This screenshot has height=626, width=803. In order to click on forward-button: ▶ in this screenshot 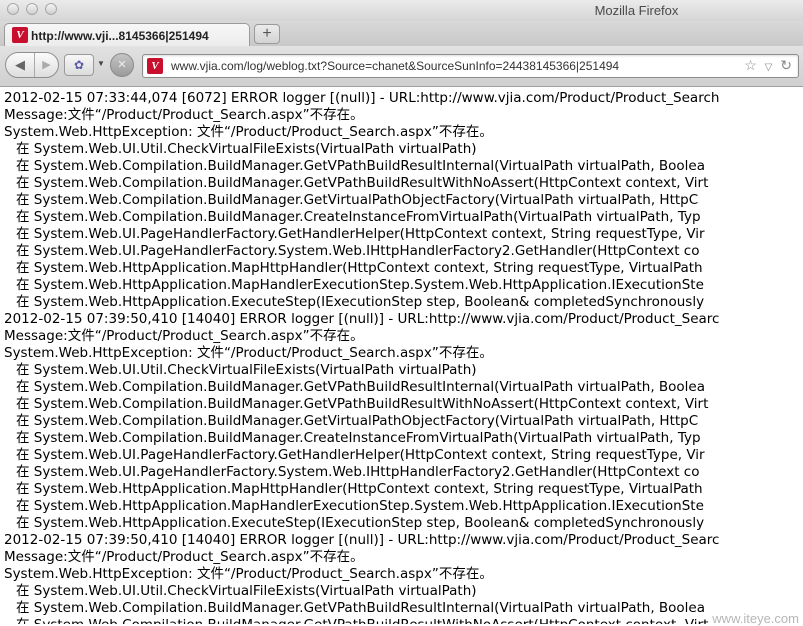, I will do `click(46, 65)`.